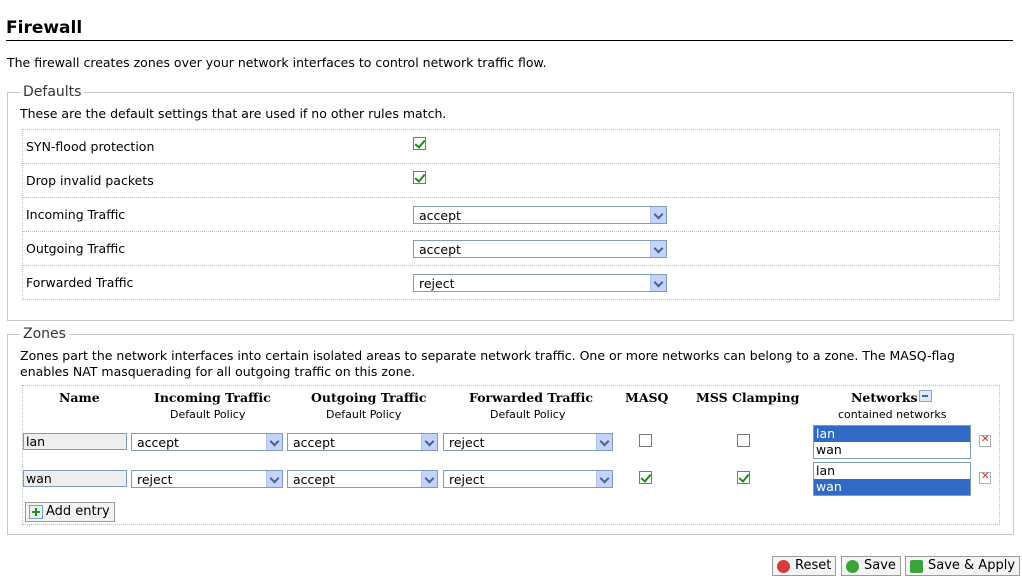  I want to click on syn-flood-checkbox, so click(419, 143).